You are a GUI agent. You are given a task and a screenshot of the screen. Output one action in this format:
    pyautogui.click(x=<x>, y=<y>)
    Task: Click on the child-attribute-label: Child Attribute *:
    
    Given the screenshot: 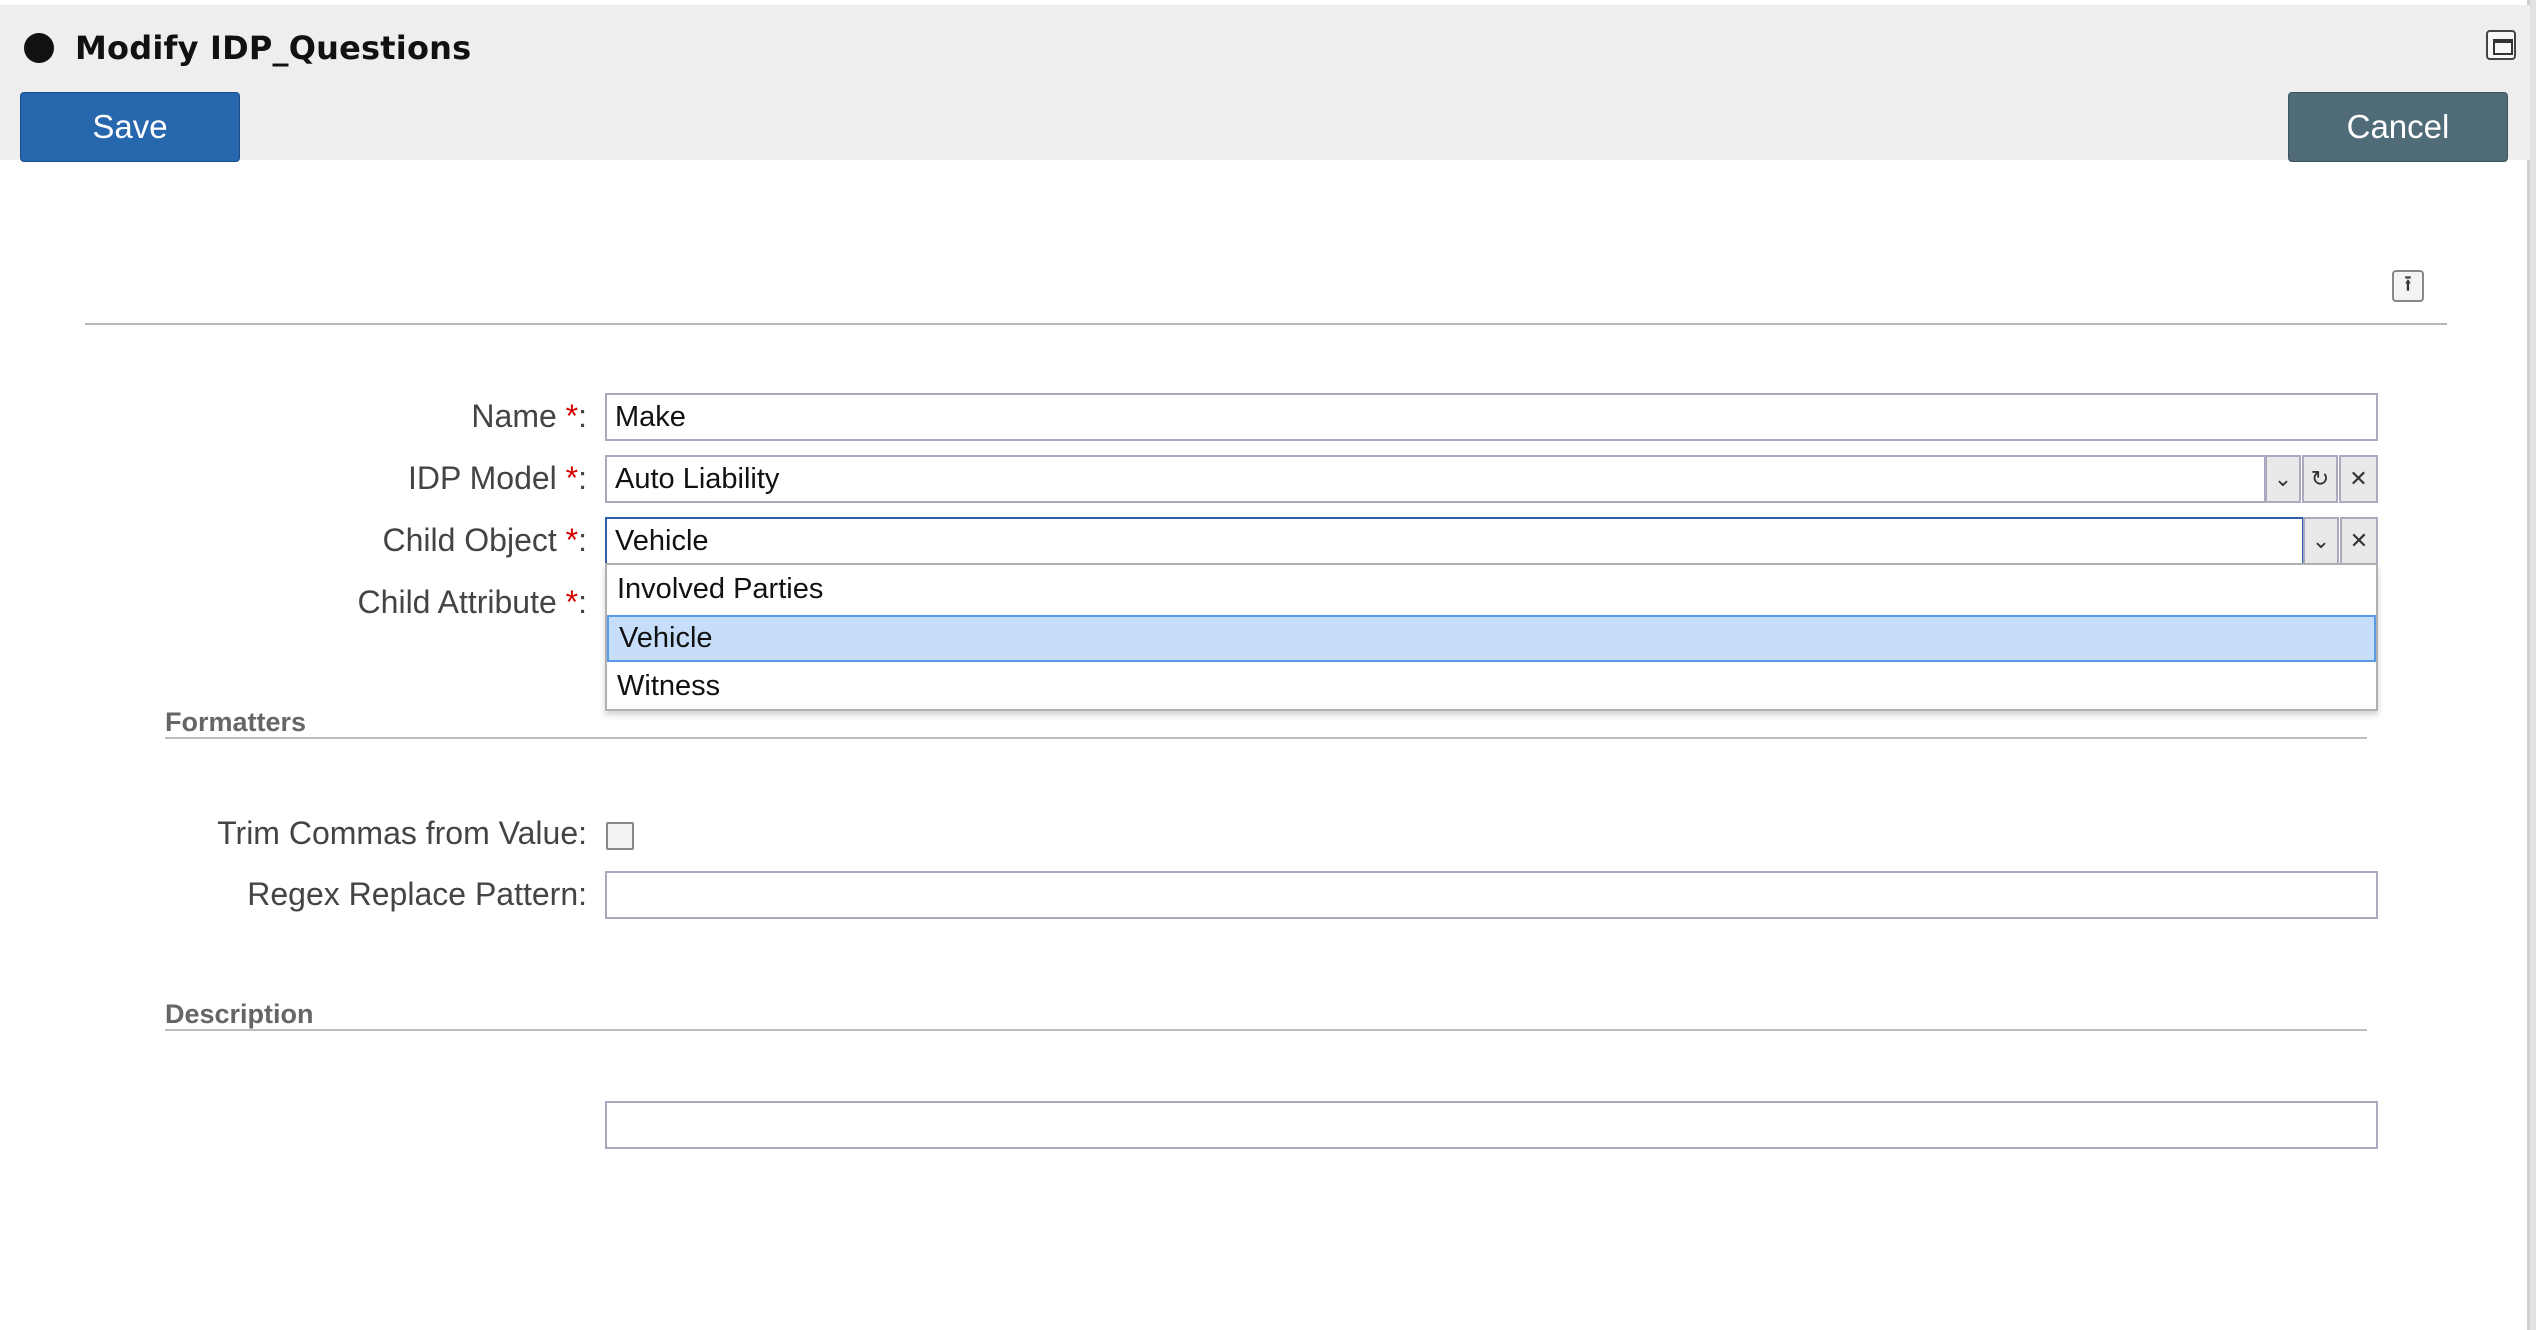 What is the action you would take?
    pyautogui.click(x=472, y=602)
    